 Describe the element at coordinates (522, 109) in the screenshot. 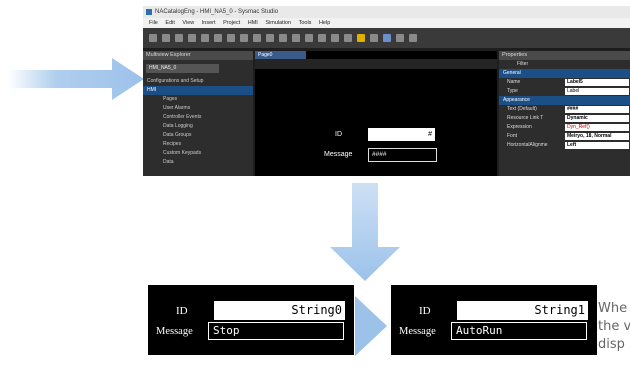

I see `prop-name: Text (Default)` at that location.